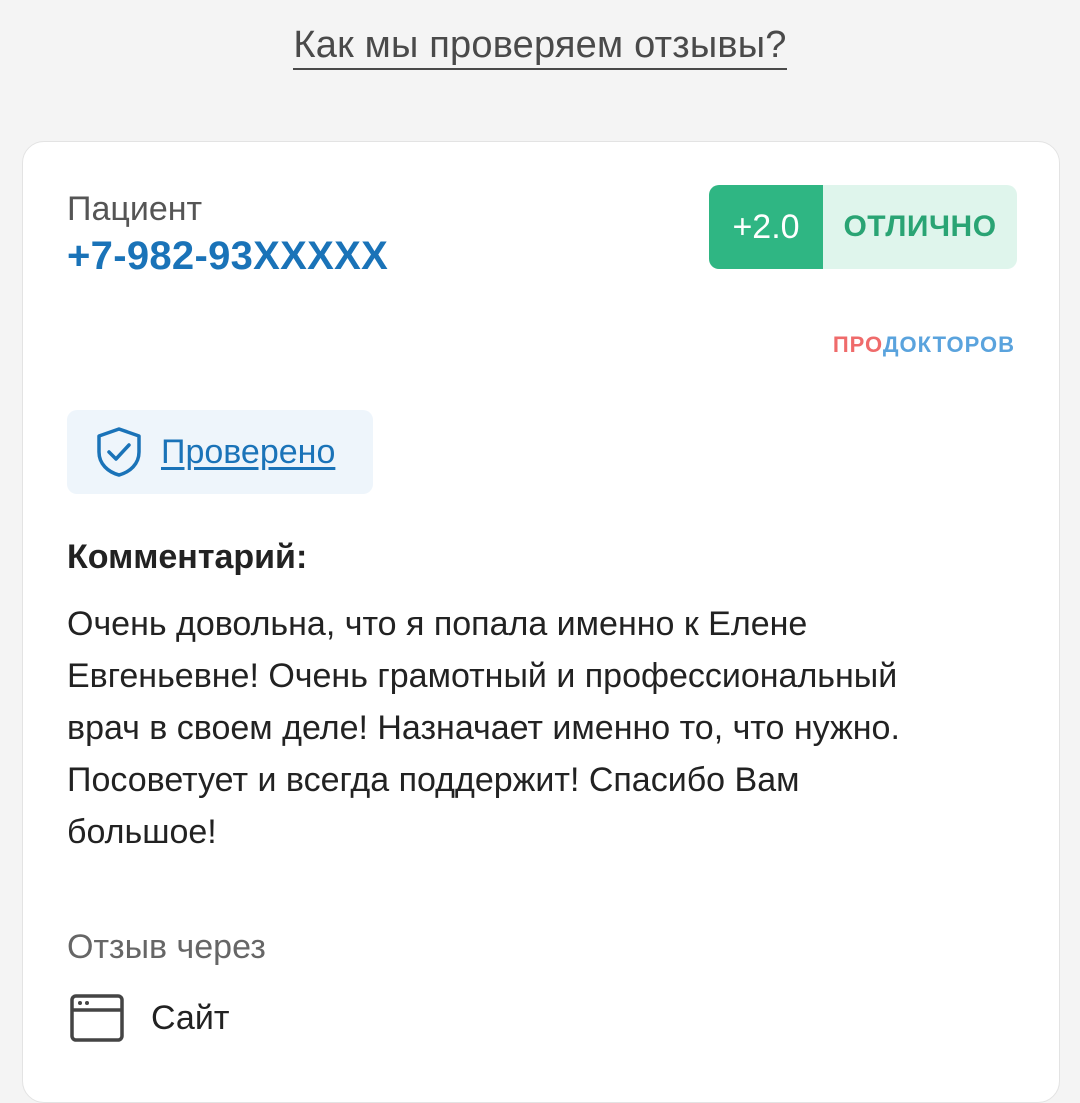 The image size is (1080, 1103). I want to click on rating-badge: +2.0 ОТЛИЧНО, so click(863, 227).